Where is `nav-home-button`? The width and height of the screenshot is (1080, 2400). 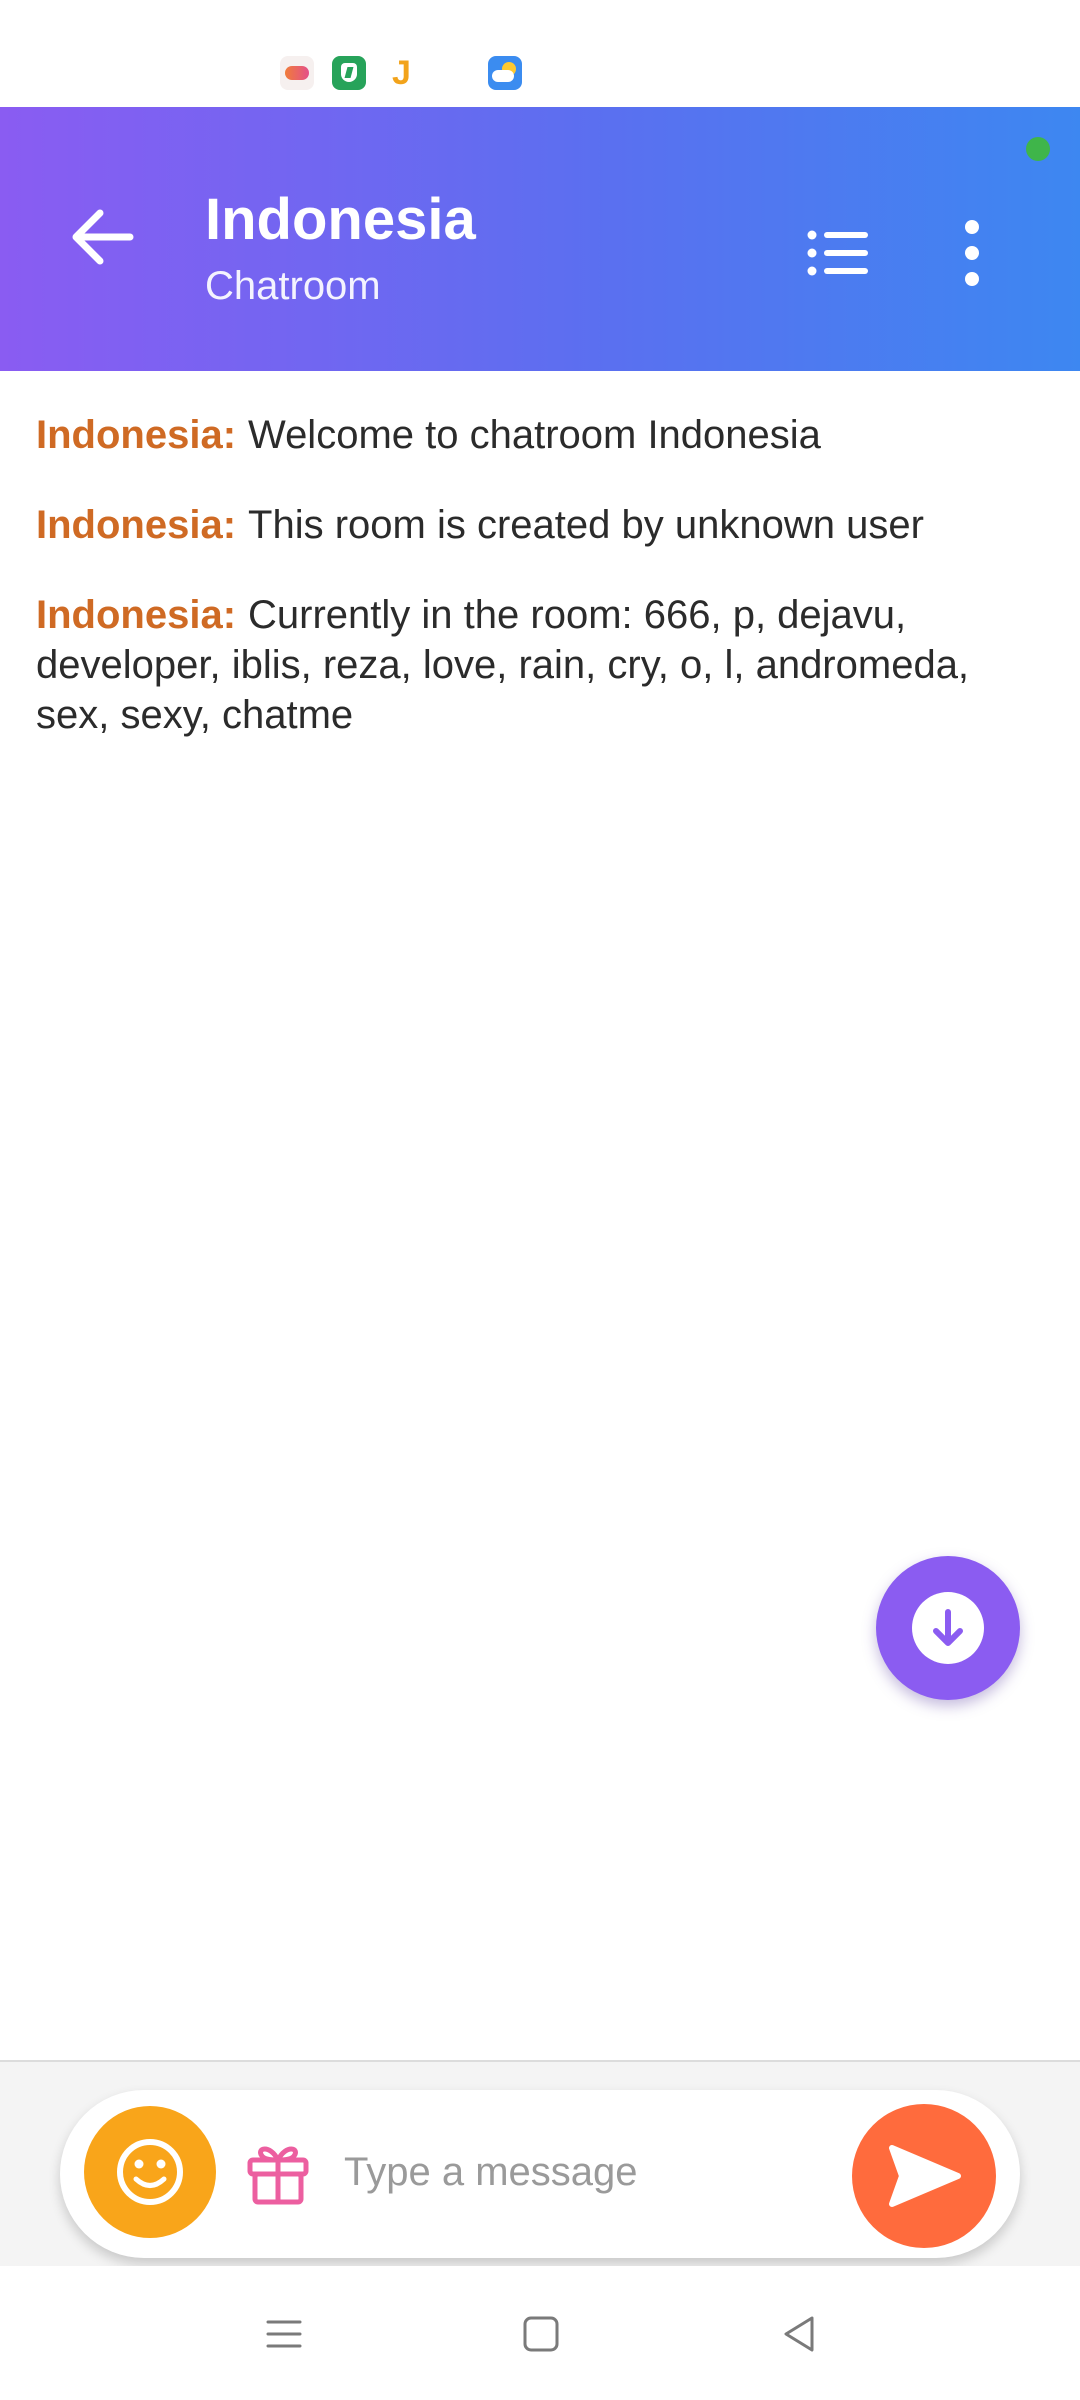 nav-home-button is located at coordinates (541, 2334).